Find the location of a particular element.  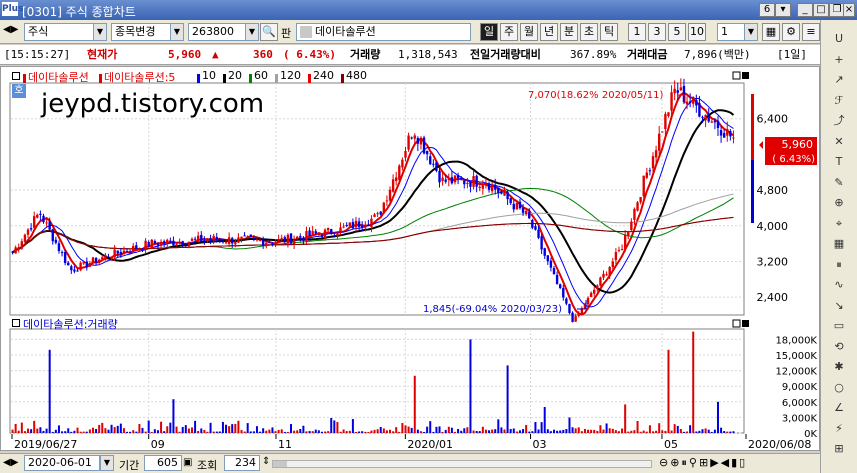

period-input: 605 is located at coordinates (163, 463).